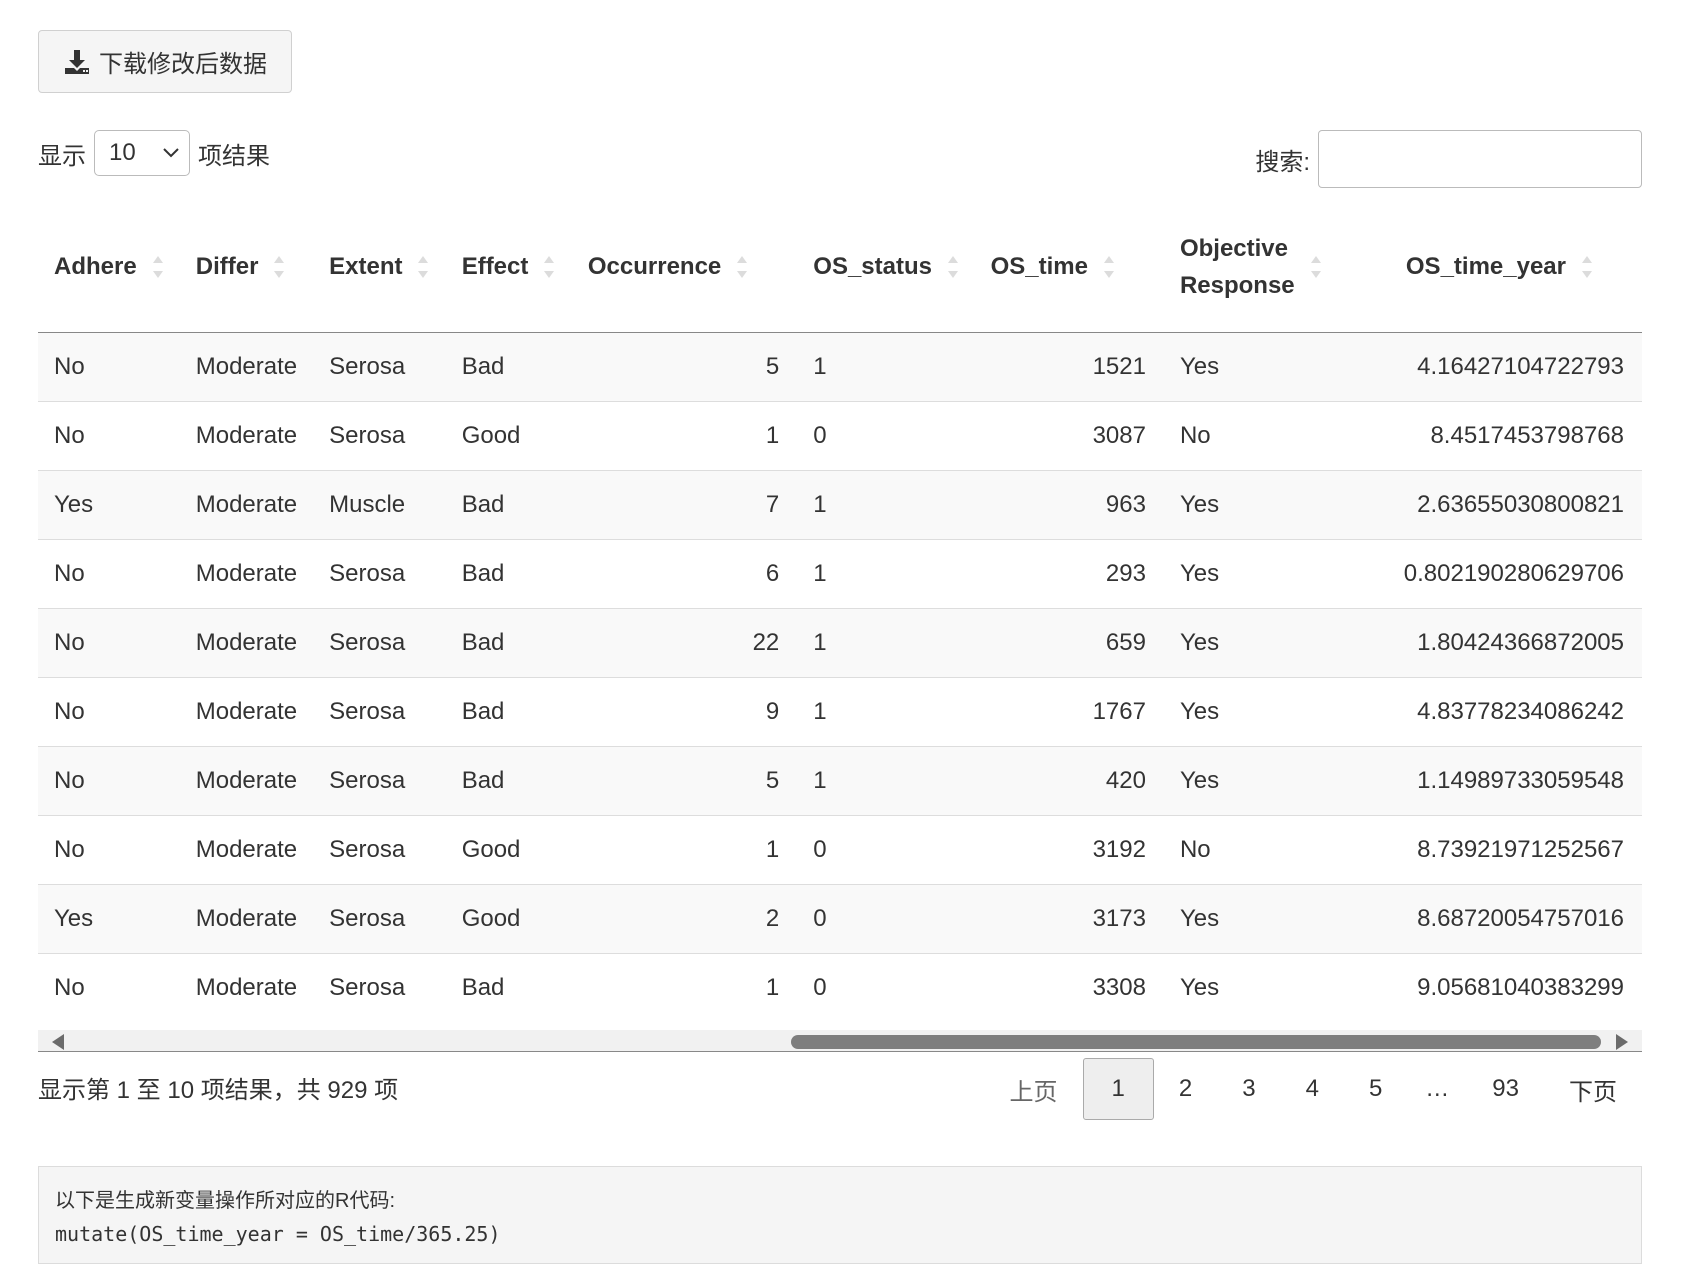 The width and height of the screenshot is (1686, 1288). What do you see at coordinates (1196, 1042) in the screenshot?
I see `scrollbar-thumb` at bounding box center [1196, 1042].